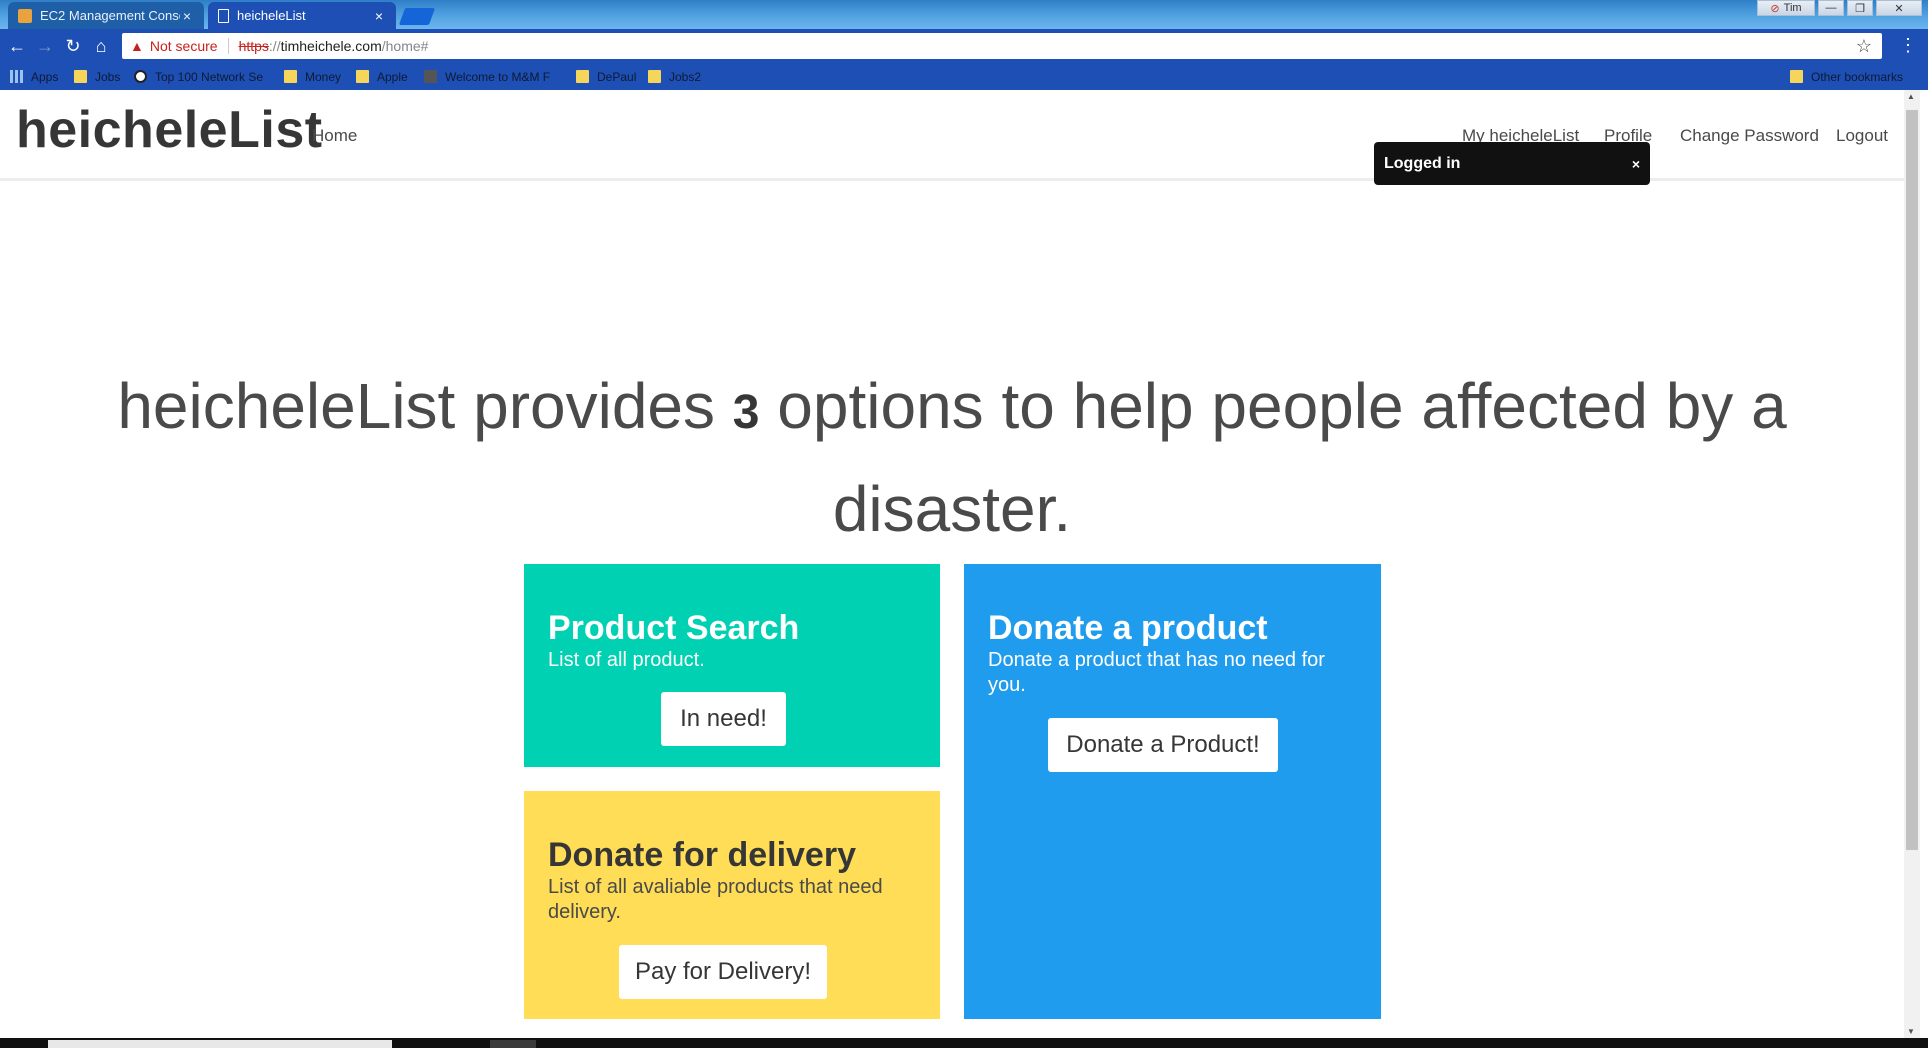  What do you see at coordinates (430, 76) in the screenshot?
I see `site-icon` at bounding box center [430, 76].